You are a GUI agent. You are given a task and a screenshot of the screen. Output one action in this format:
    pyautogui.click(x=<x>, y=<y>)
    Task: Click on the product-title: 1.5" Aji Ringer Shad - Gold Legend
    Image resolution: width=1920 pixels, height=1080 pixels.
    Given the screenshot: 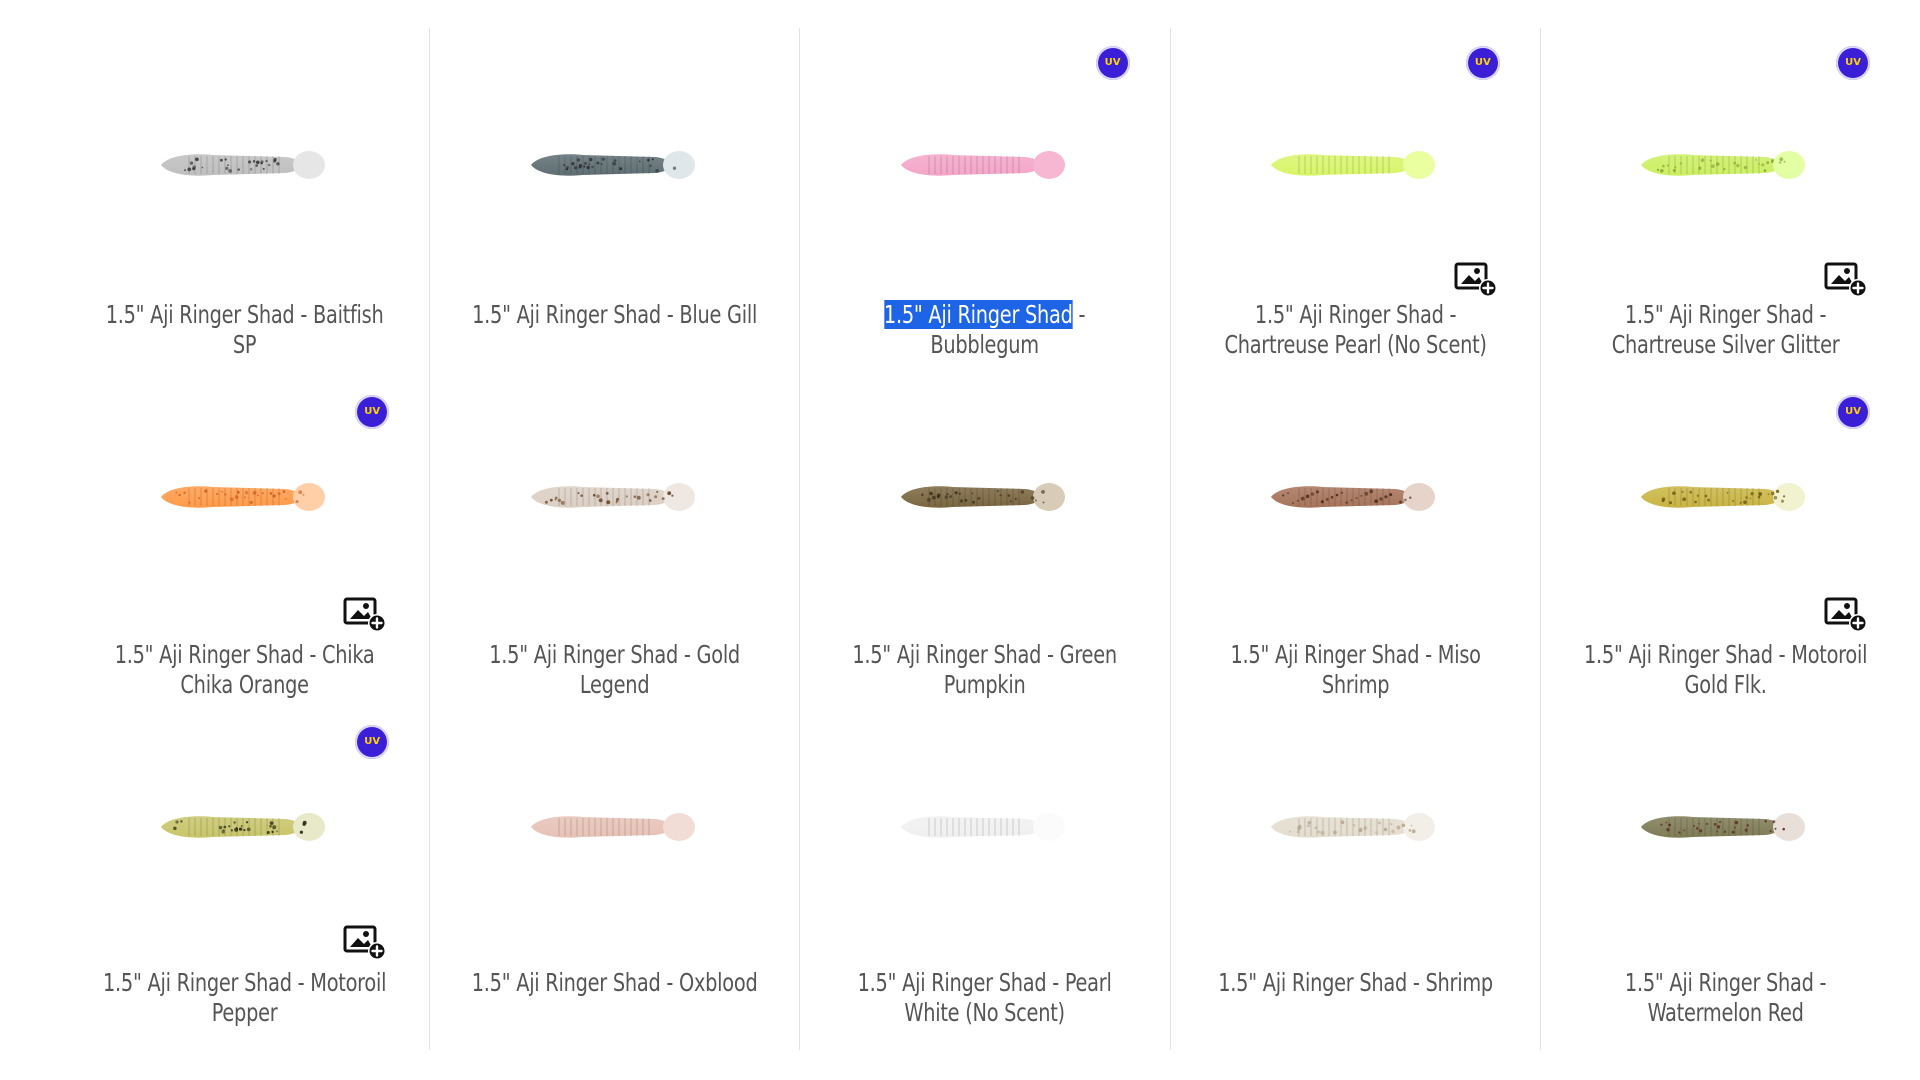 What is the action you would take?
    pyautogui.click(x=615, y=670)
    